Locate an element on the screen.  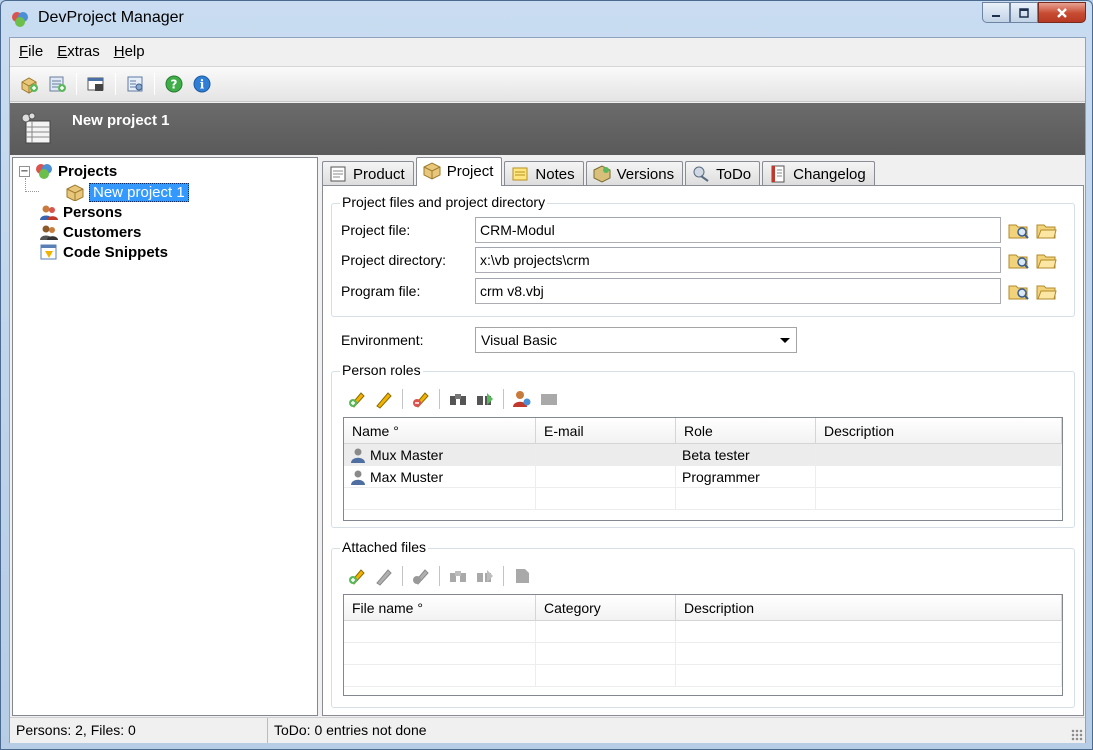
project-file-label: Project file: is located at coordinates (376, 230).